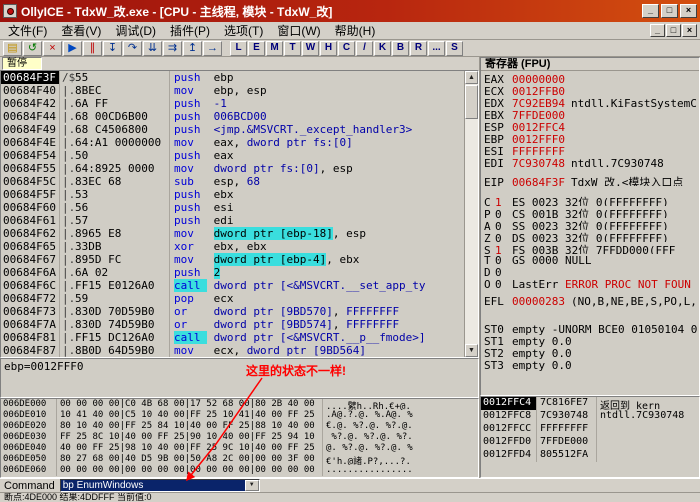 The width and height of the screenshot is (700, 502). I want to click on flag-row: C 1 ES 0023 32位 0(FFFFFFFF), so click(590, 200).